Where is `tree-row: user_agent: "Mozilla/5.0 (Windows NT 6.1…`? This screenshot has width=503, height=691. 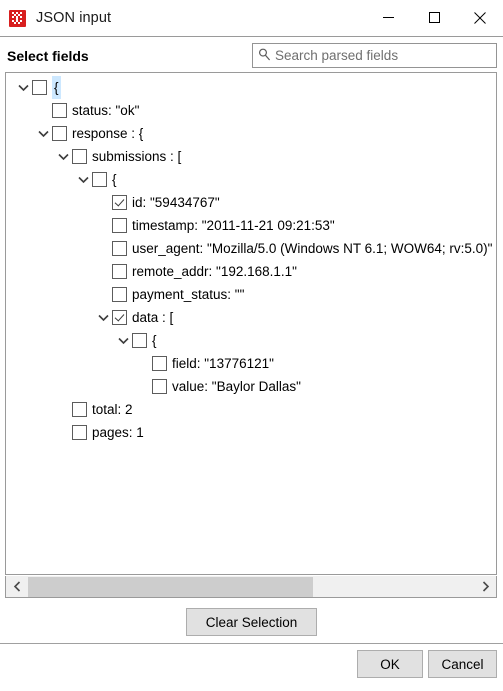 tree-row: user_agent: "Mozilla/5.0 (Windows NT 6.1… is located at coordinates (251, 248).